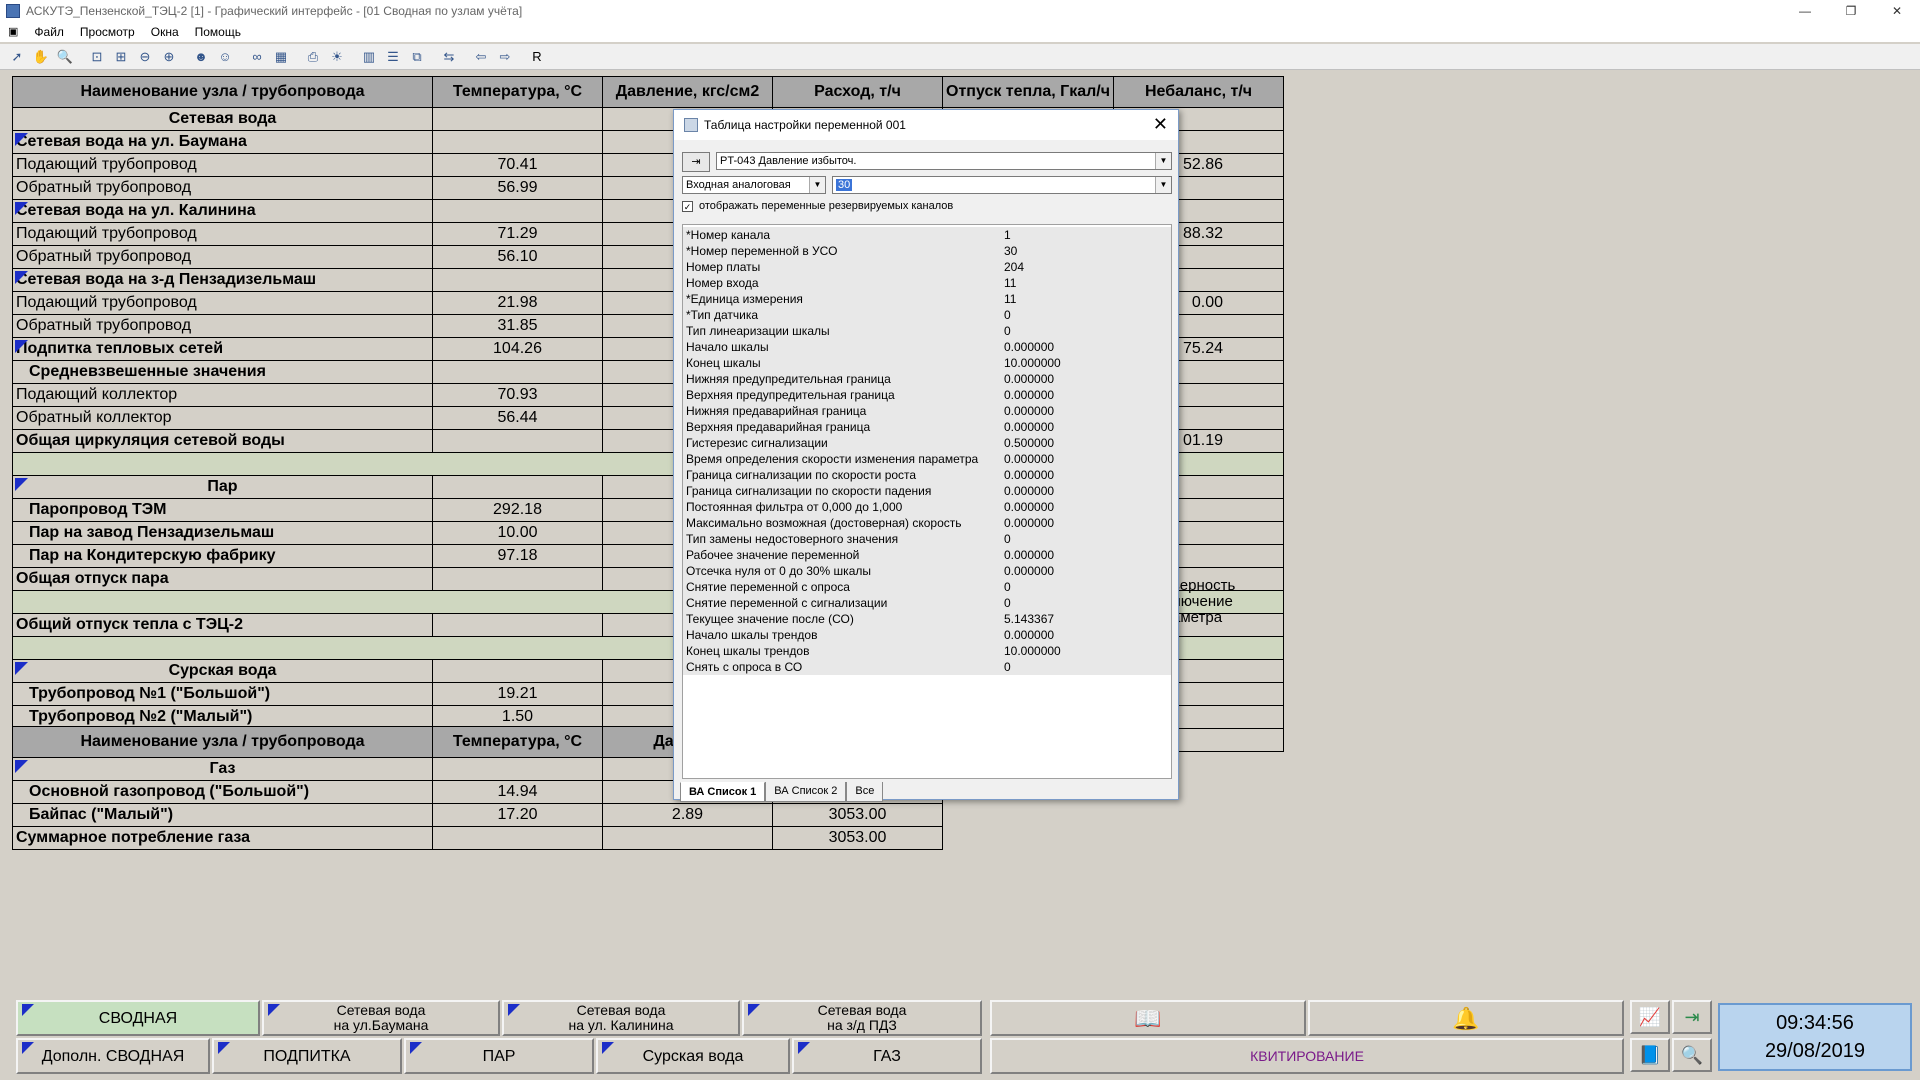 The height and width of the screenshot is (1080, 1920). What do you see at coordinates (1086, 651) in the screenshot?
I see `property-value: 10.000000` at bounding box center [1086, 651].